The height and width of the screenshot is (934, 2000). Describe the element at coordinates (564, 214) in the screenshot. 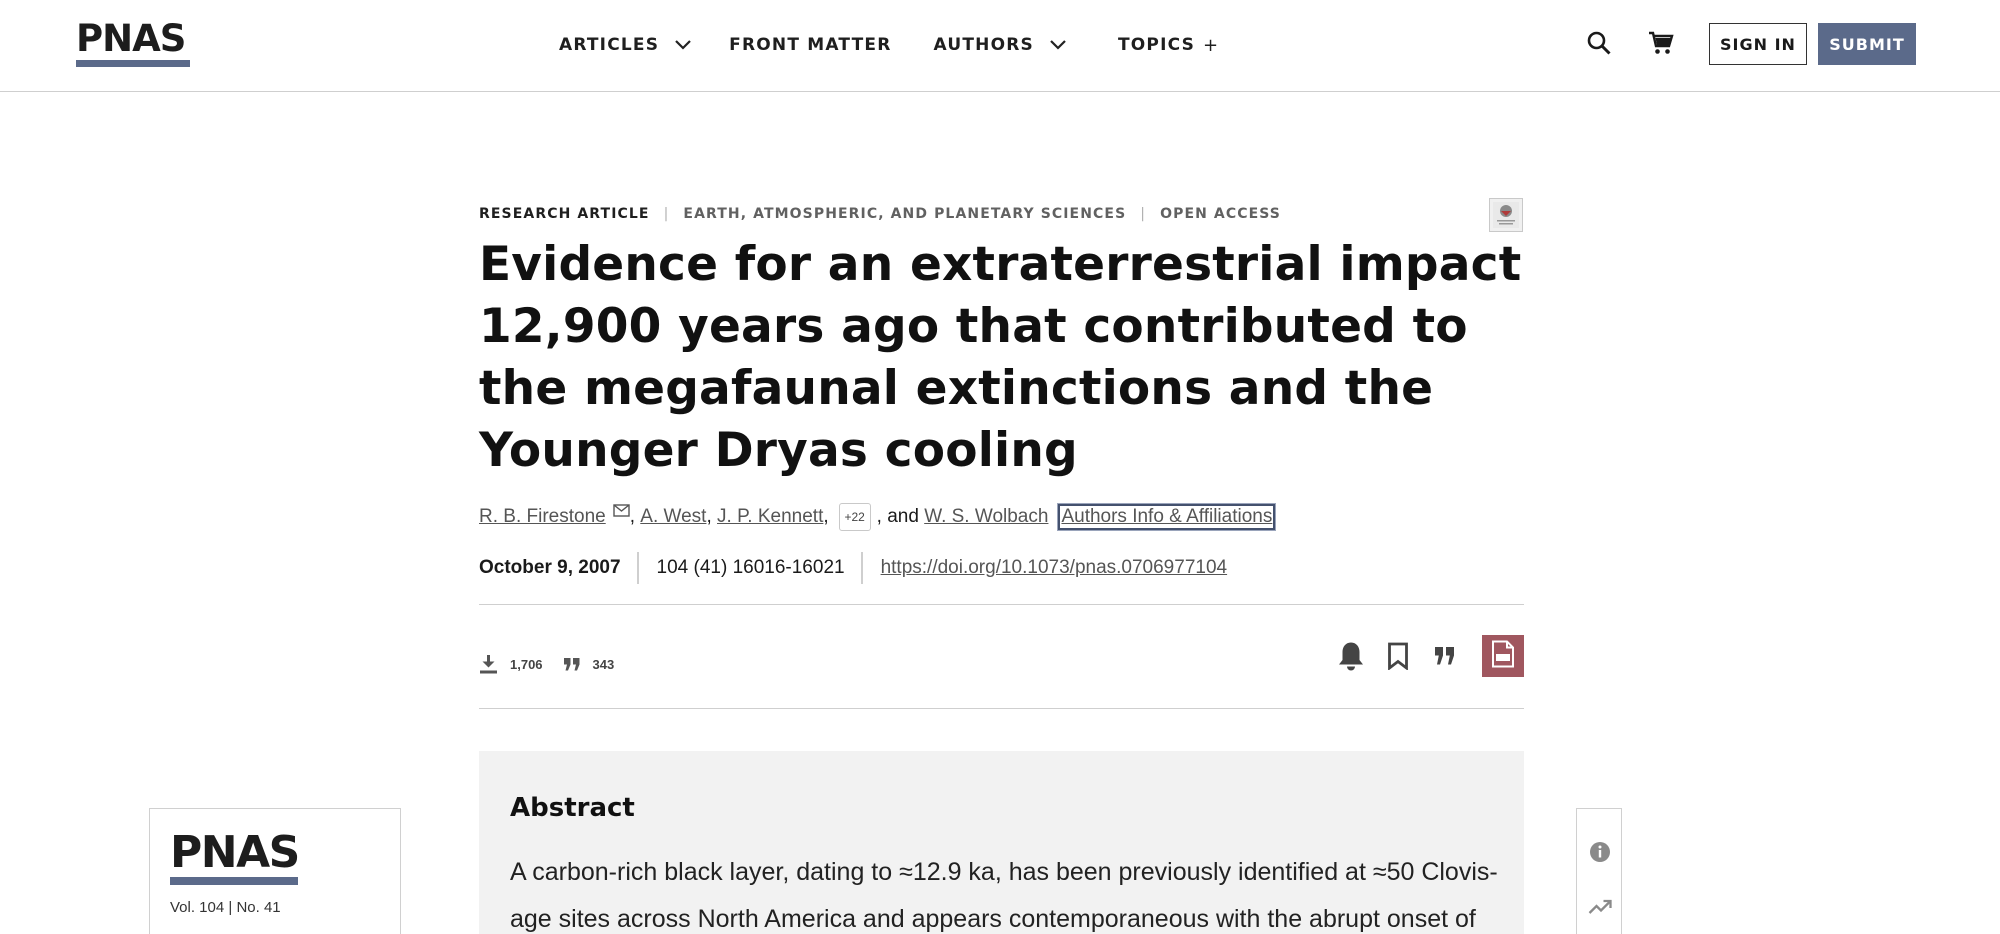

I see `article-type: RESEARCH ARTICLE` at that location.